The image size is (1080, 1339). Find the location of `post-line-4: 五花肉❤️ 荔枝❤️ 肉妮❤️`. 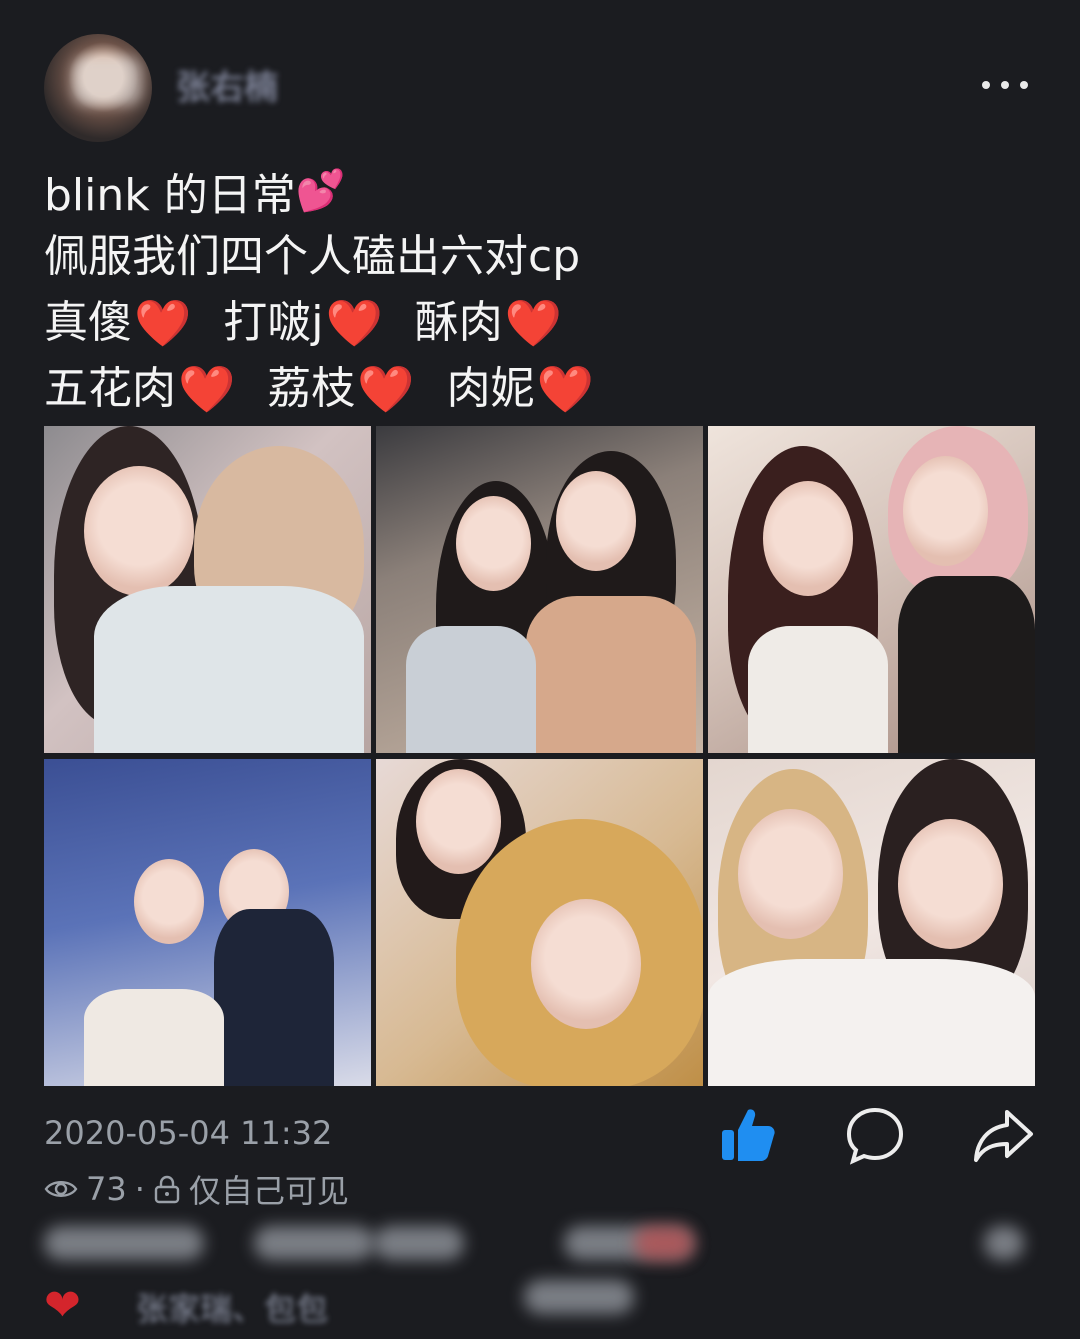

post-line-4: 五花肉❤️ 荔枝❤️ 肉妮❤️ is located at coordinates (544, 389).